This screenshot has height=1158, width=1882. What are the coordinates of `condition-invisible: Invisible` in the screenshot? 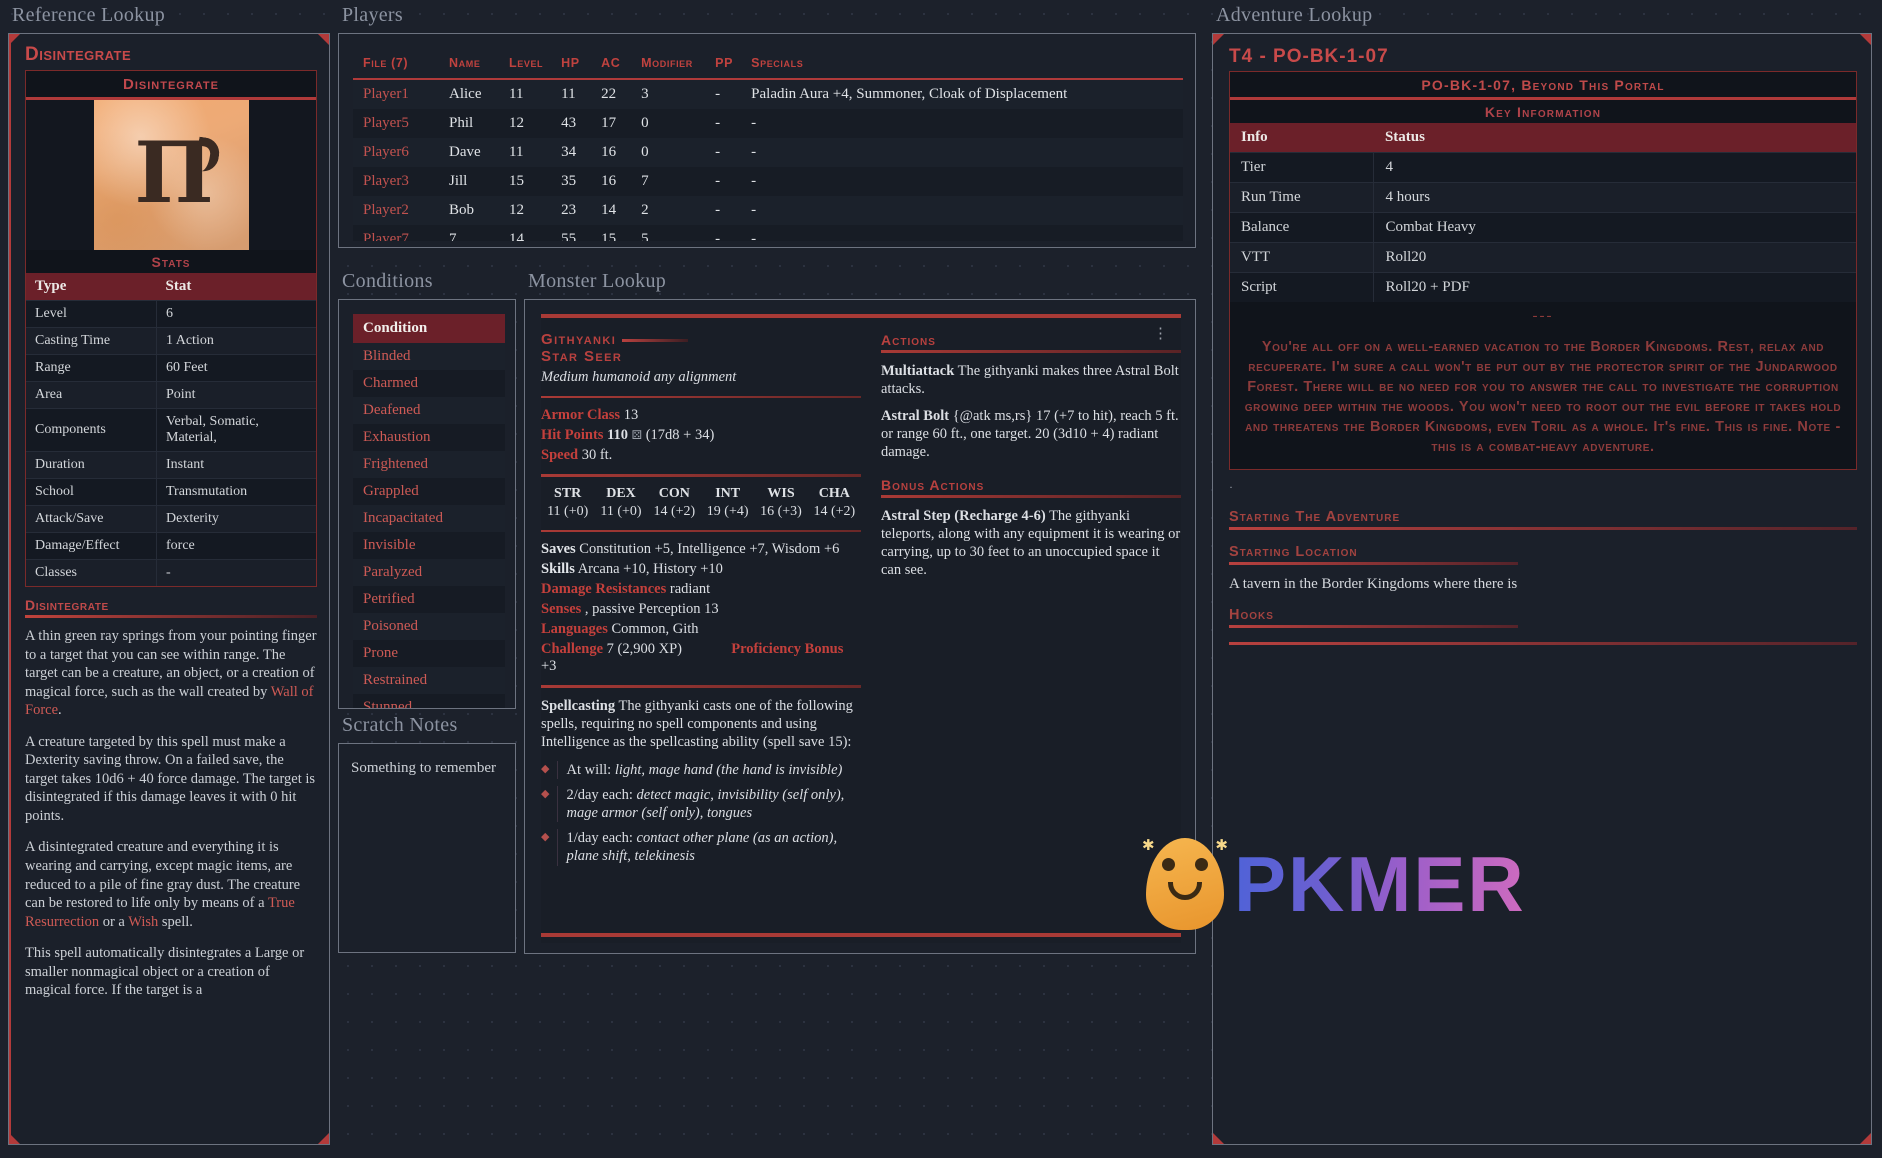 It's located at (429, 545).